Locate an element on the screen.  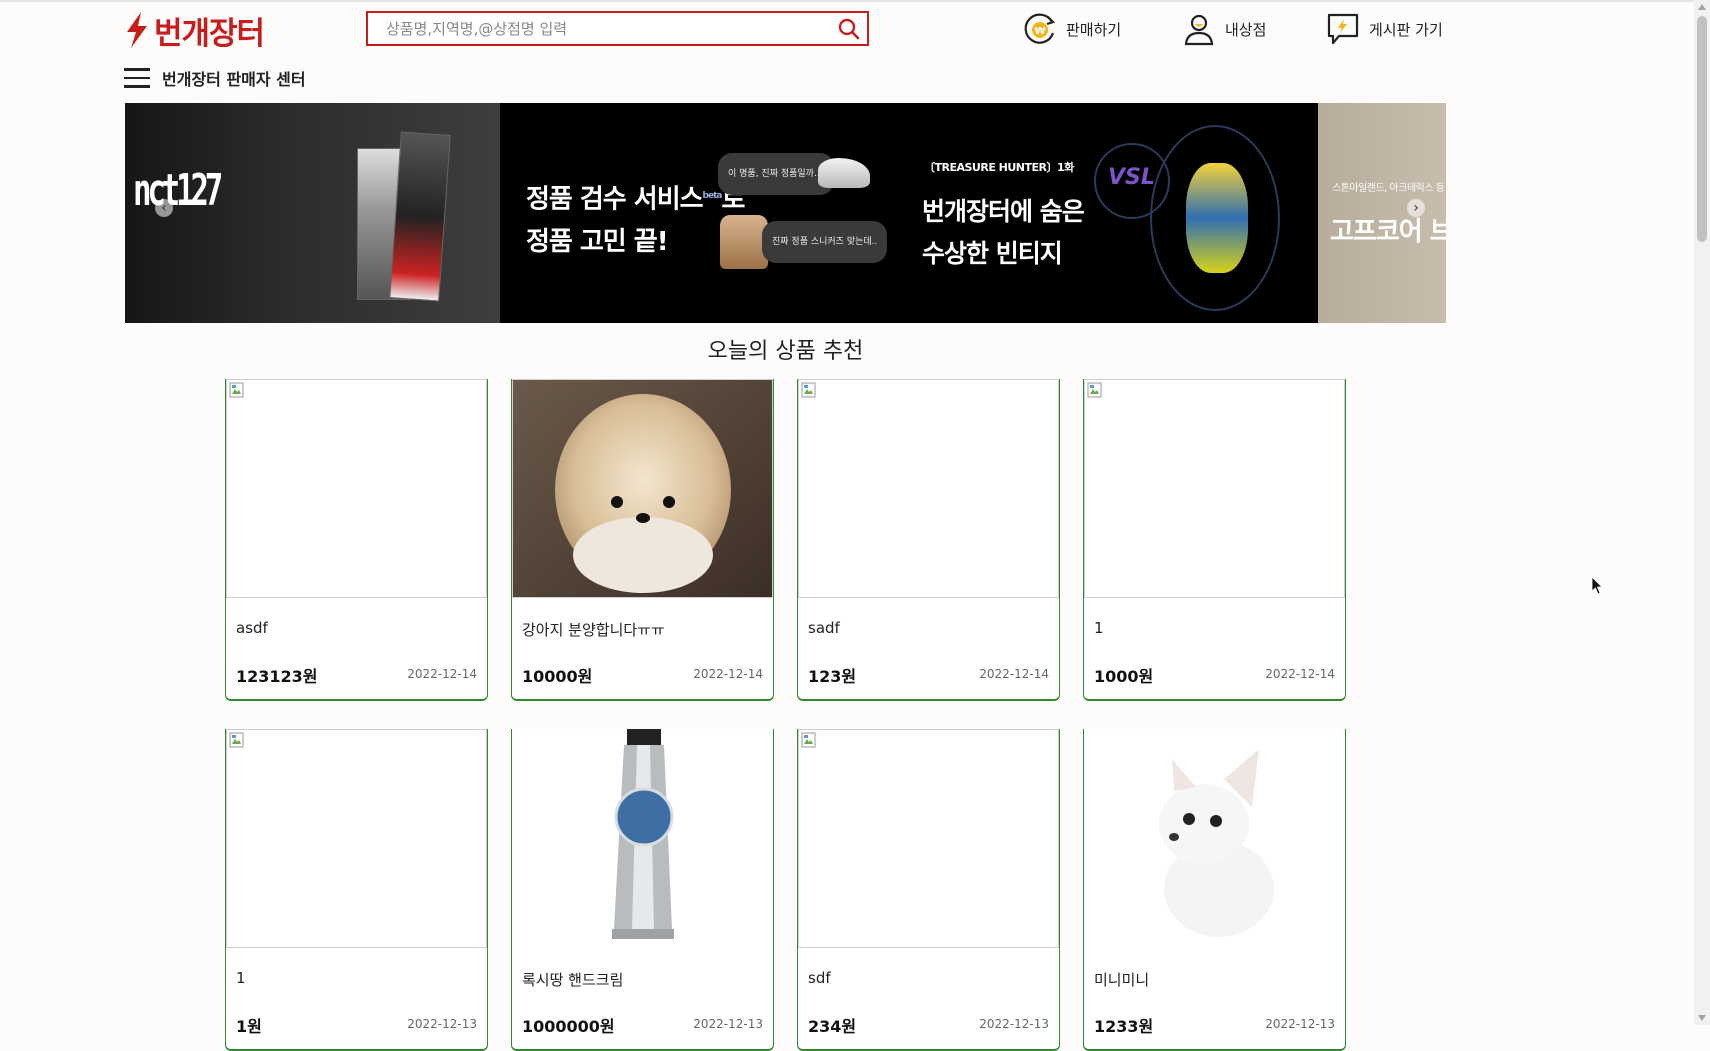
hand-cream-photo is located at coordinates (642, 838).